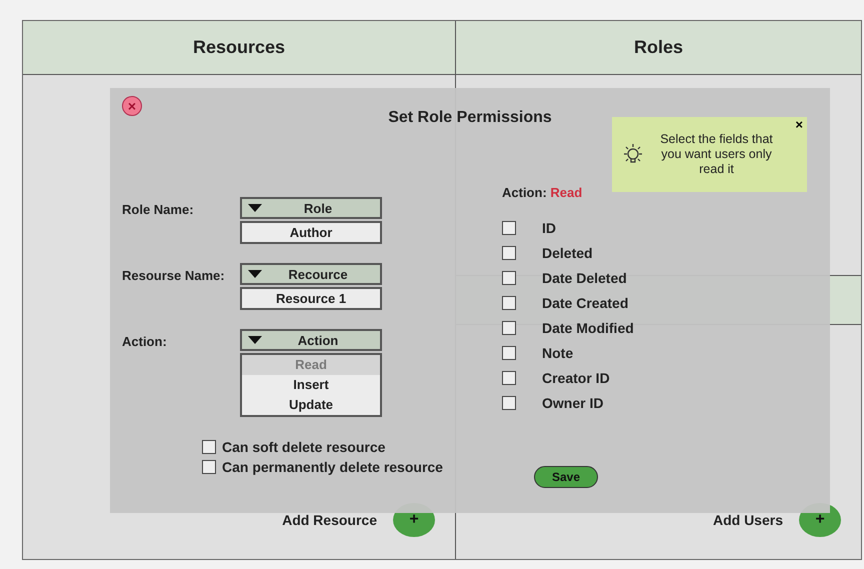  I want to click on close-button: ×, so click(799, 124).